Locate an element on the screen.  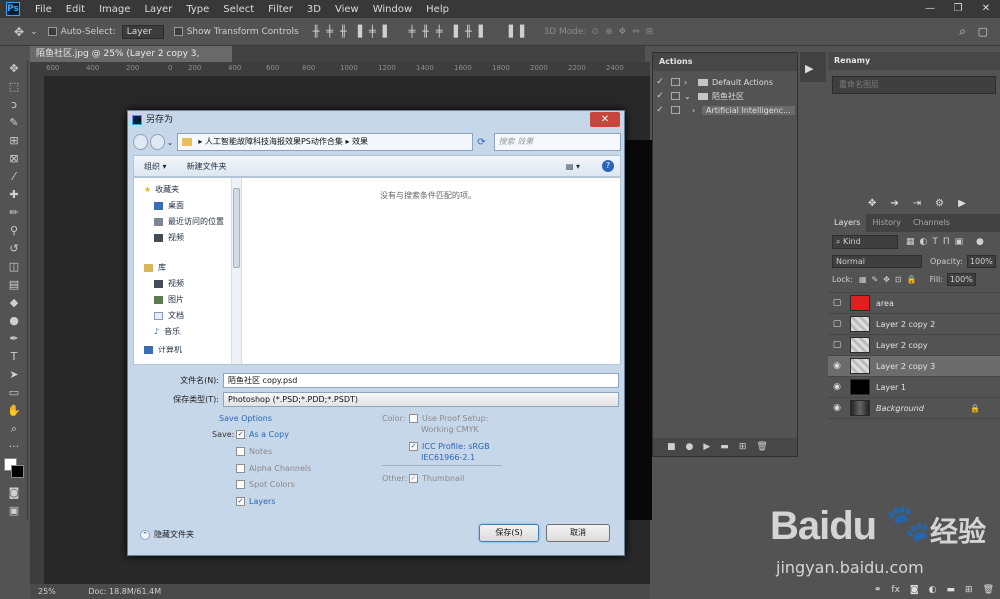
nav-item-desktop: 桌面 is located at coordinates (187, 206).